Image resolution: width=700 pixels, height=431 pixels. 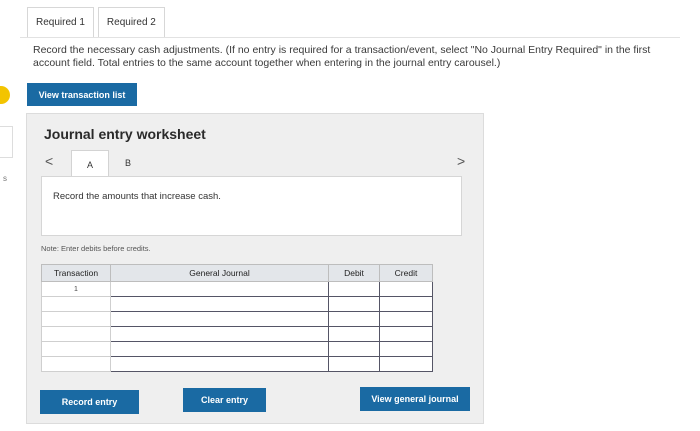 What do you see at coordinates (60, 22) in the screenshot?
I see `tab-required-1: Required 1` at bounding box center [60, 22].